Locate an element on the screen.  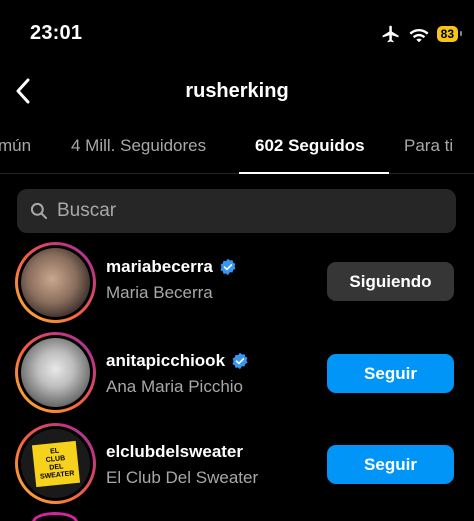
profile-header: rusherking is located at coordinates (237, 91).